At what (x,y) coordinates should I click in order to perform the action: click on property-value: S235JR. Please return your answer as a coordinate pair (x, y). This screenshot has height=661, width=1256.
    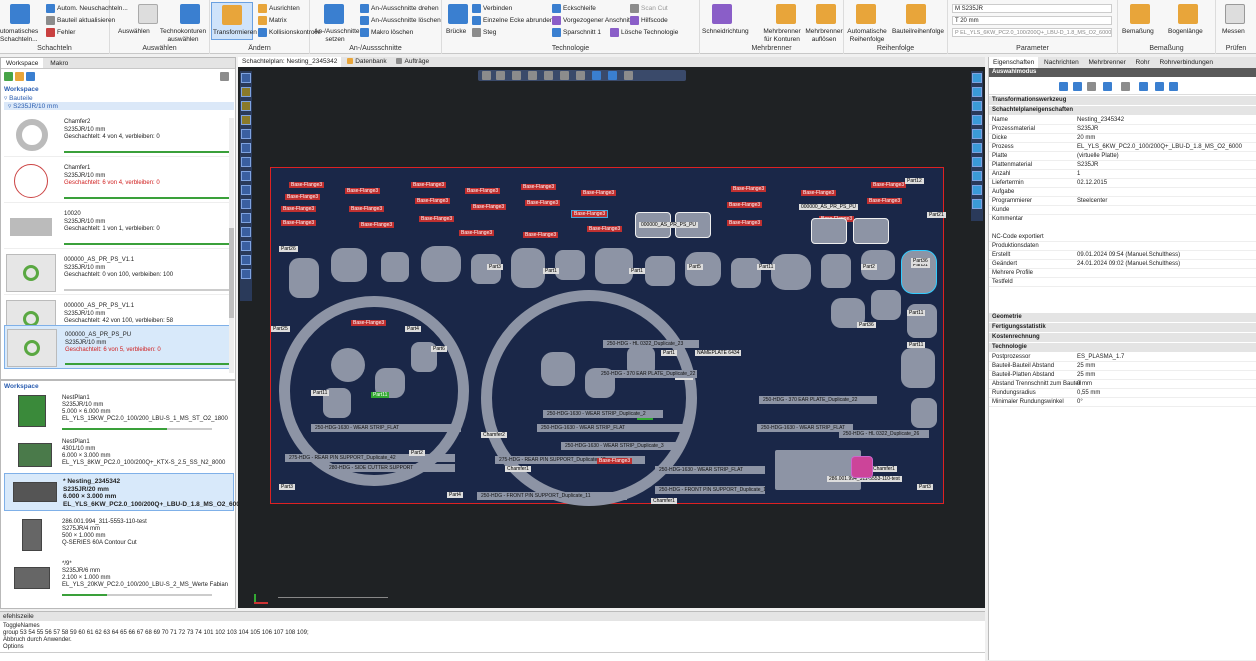
    Looking at the image, I should click on (1087, 165).